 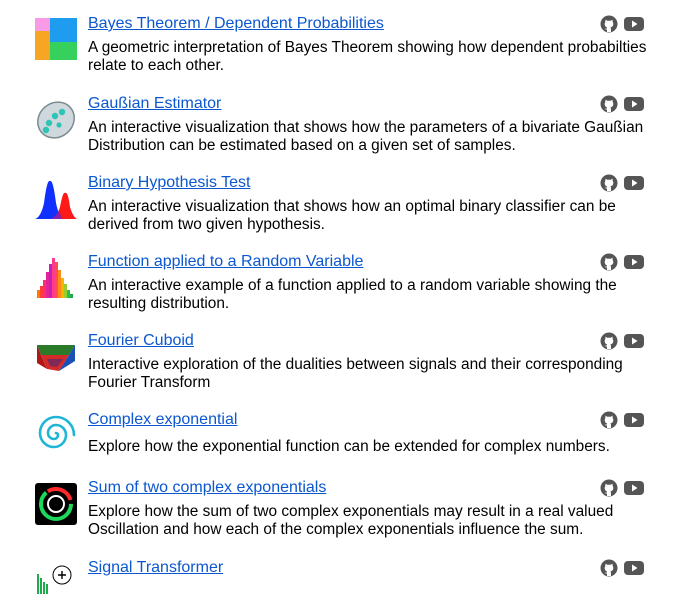 What do you see at coordinates (56, 504) in the screenshot?
I see `rings-icon` at bounding box center [56, 504].